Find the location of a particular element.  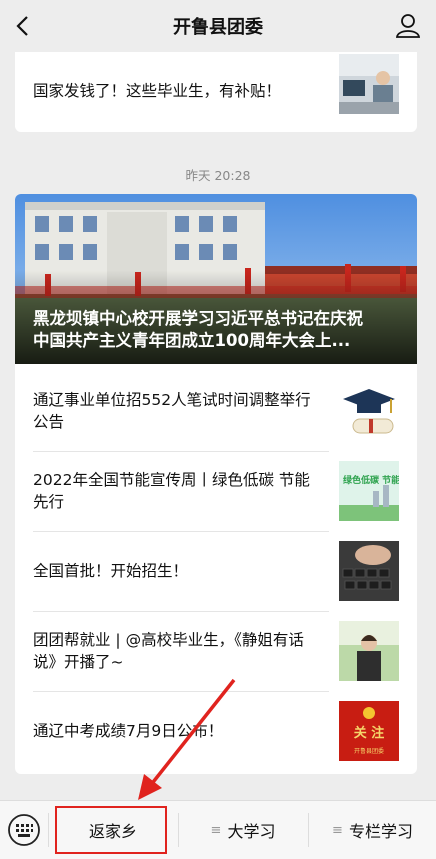

list-item: 国家发钱了！这些毕业生，有补贴！ is located at coordinates (216, 91).